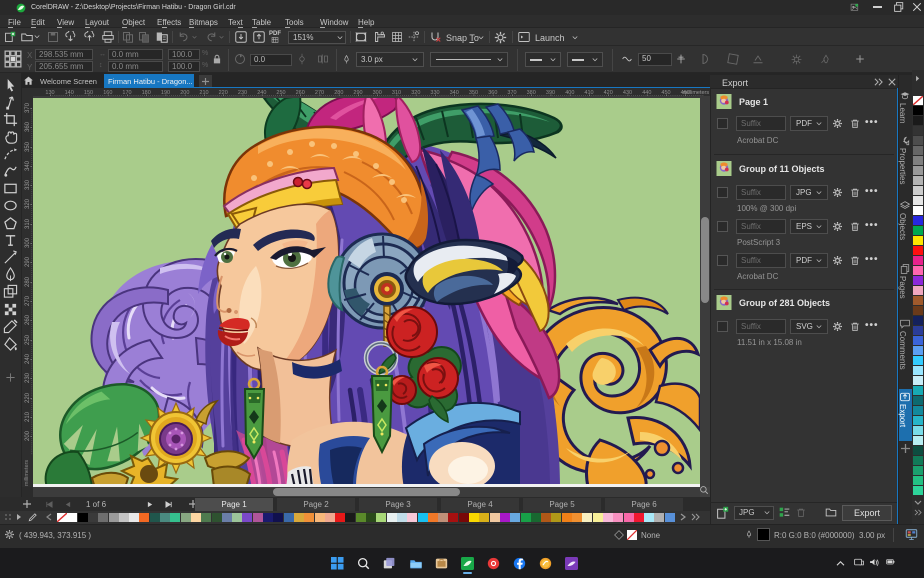  What do you see at coordinates (28, 339) in the screenshot?
I see `svg-text: 250` at bounding box center [28, 339].